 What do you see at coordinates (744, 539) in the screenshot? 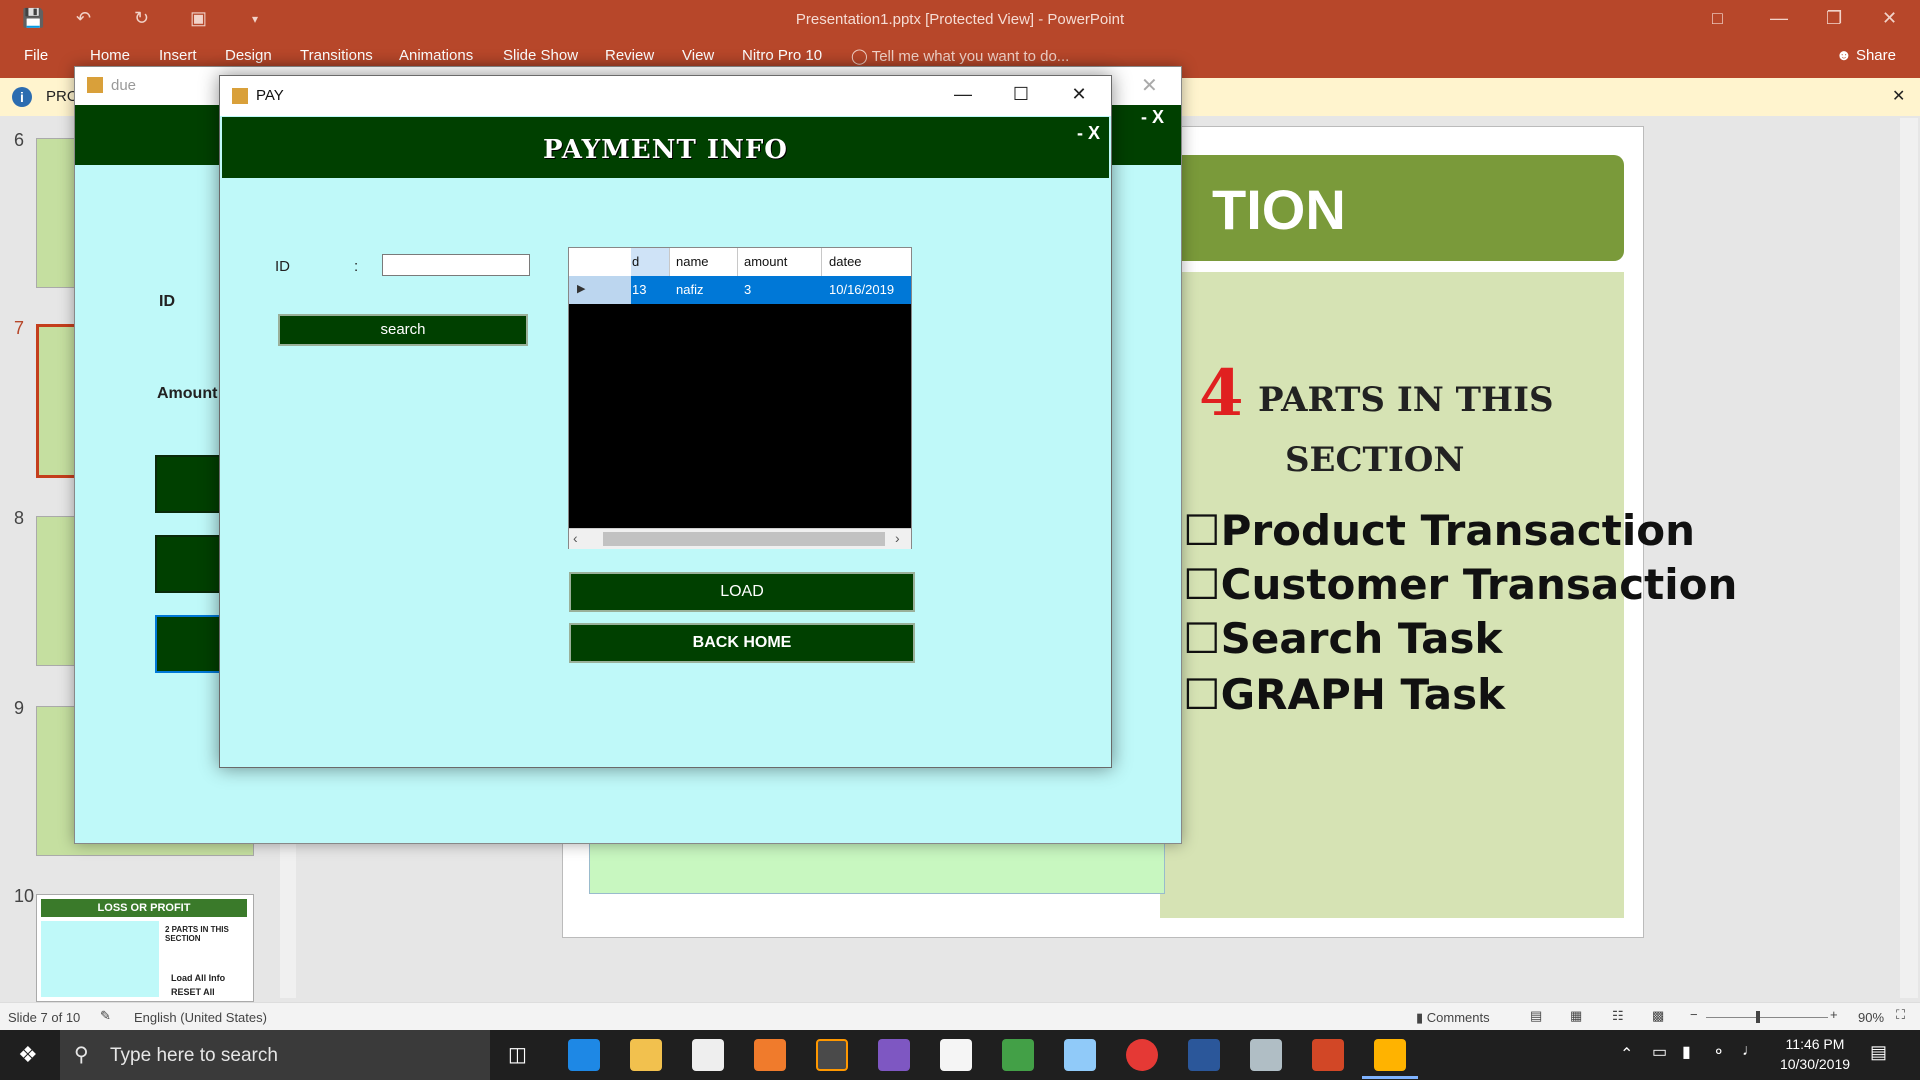
I see `scroll-thumb` at bounding box center [744, 539].